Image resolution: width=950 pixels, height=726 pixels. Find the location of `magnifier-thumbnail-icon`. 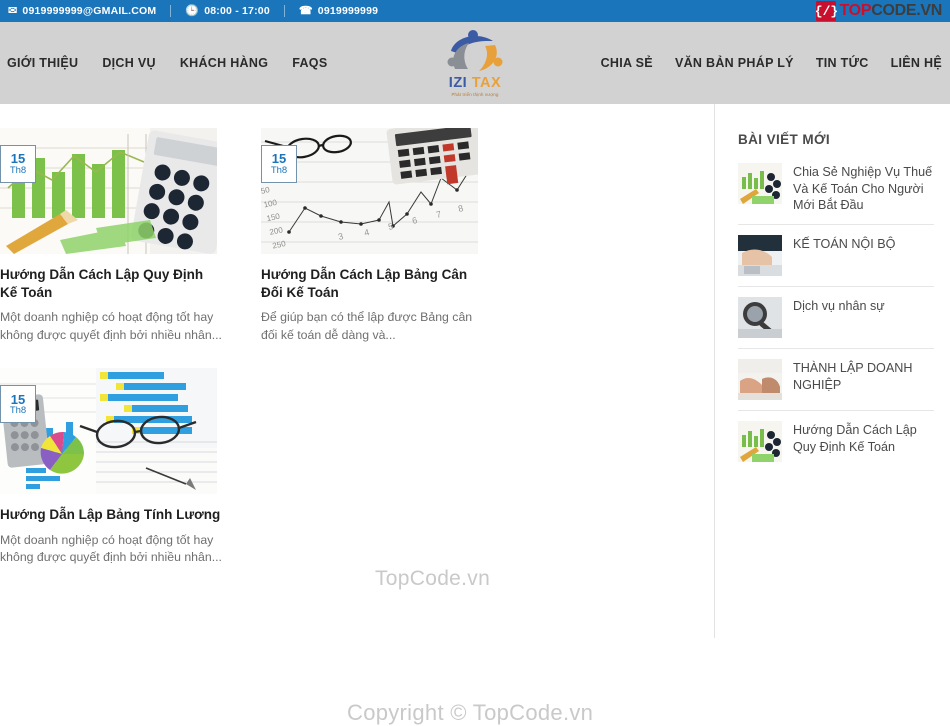

magnifier-thumbnail-icon is located at coordinates (760, 318).